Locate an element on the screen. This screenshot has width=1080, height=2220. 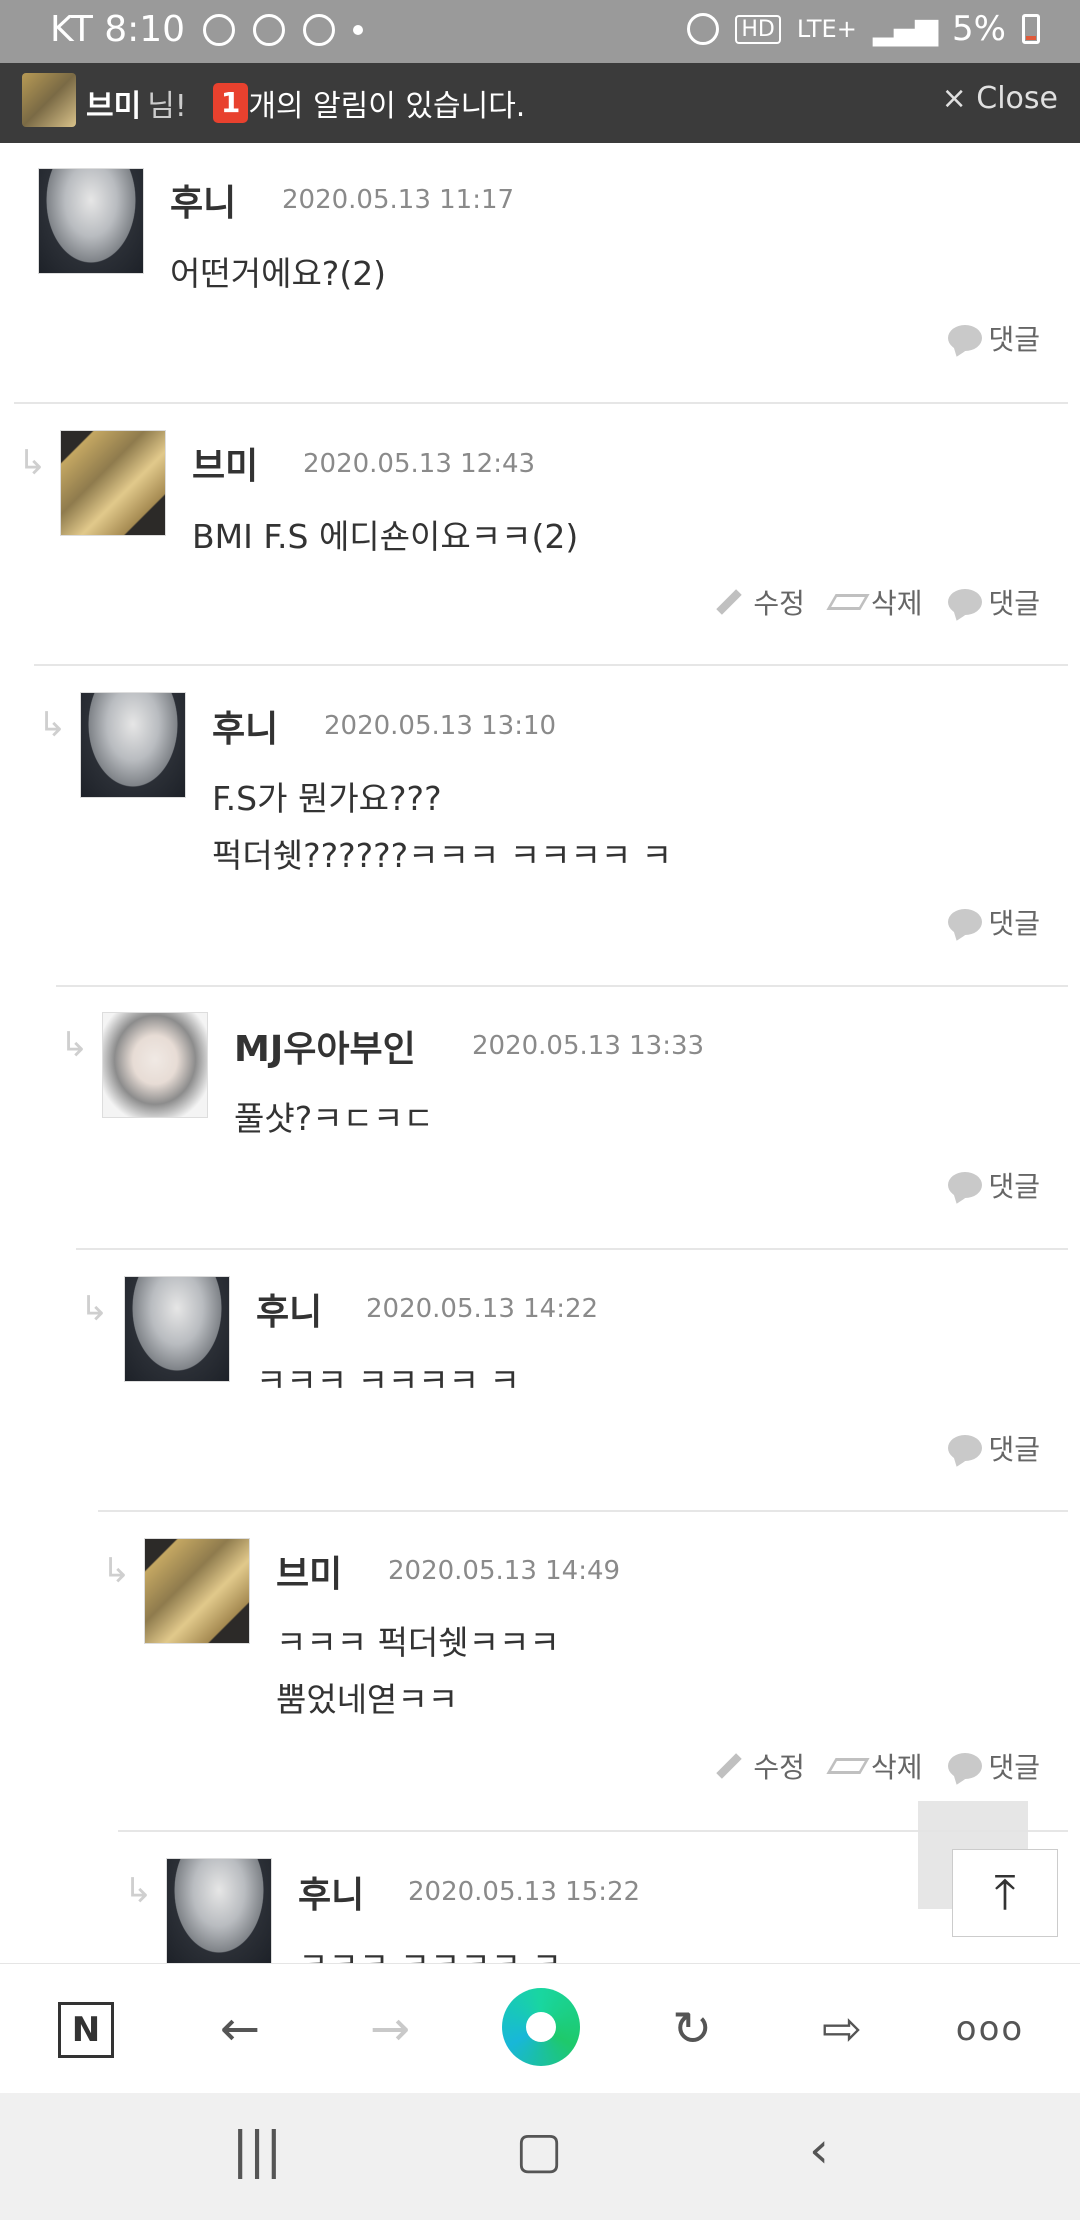
arrow-up-icon: ⤒ is located at coordinates (1005, 1893).